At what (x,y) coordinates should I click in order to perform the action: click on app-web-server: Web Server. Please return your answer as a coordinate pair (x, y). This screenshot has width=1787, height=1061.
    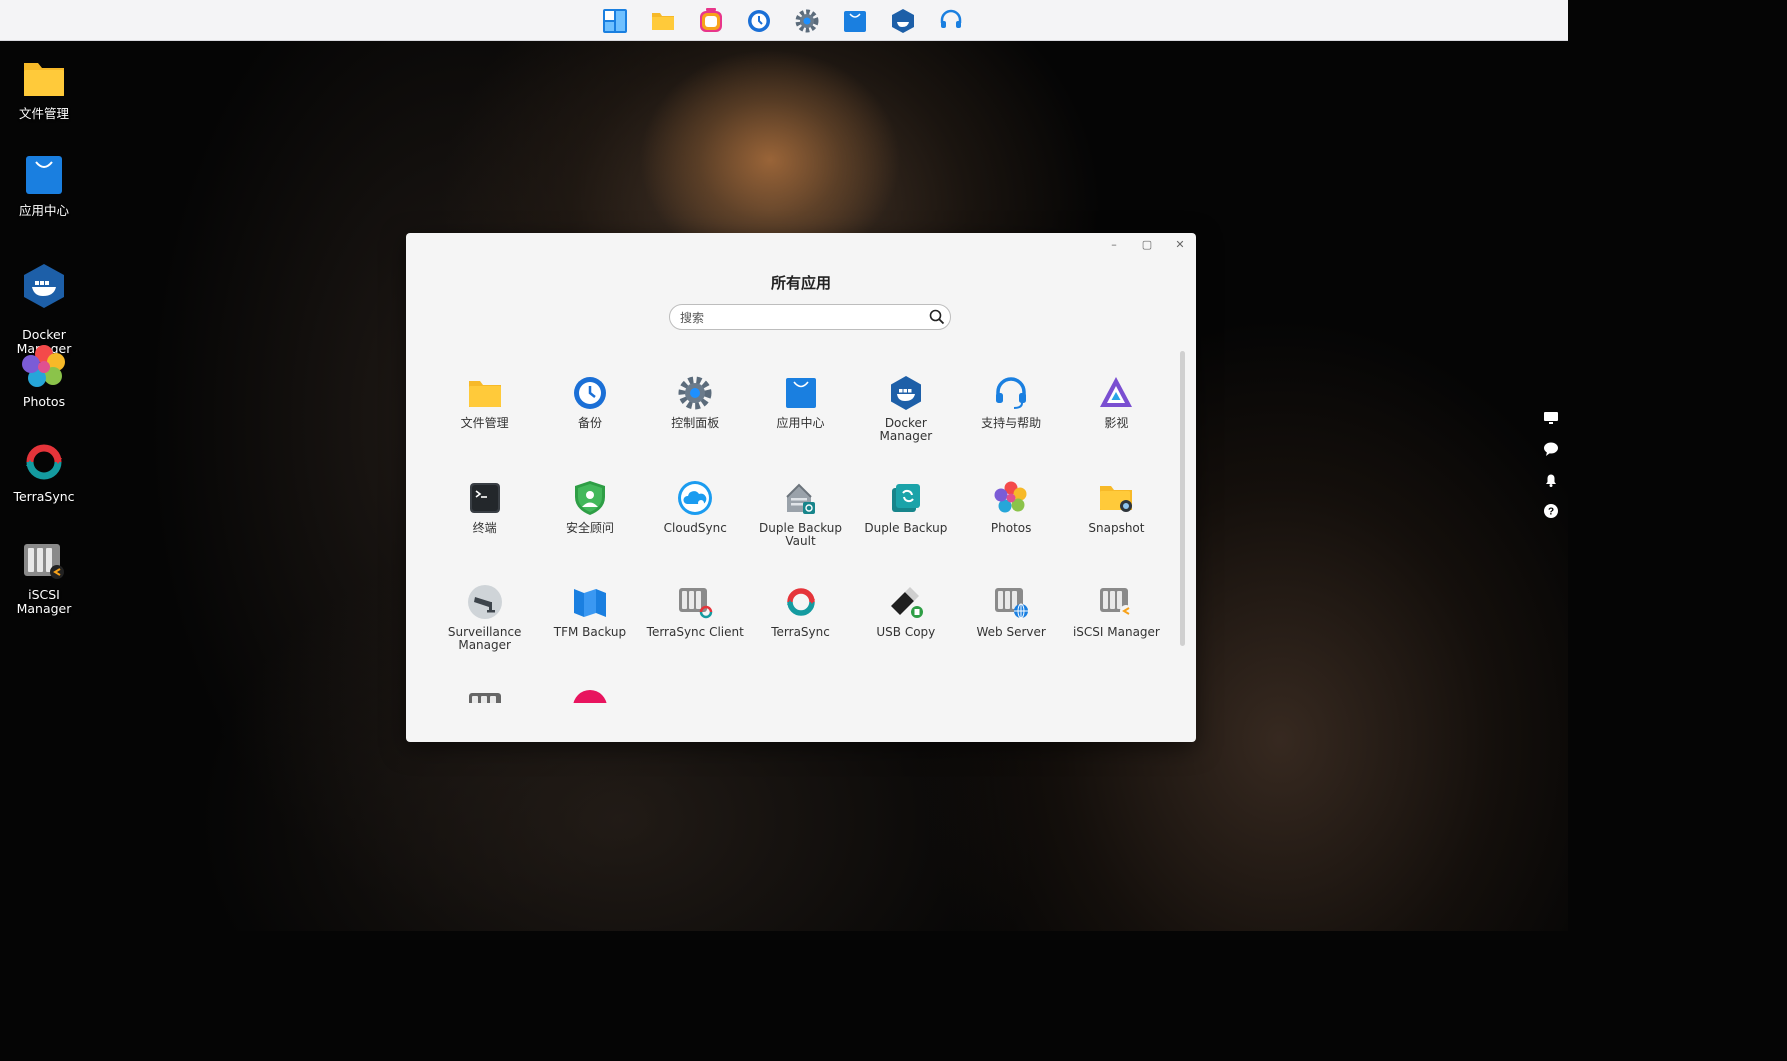
    Looking at the image, I should click on (1010, 624).